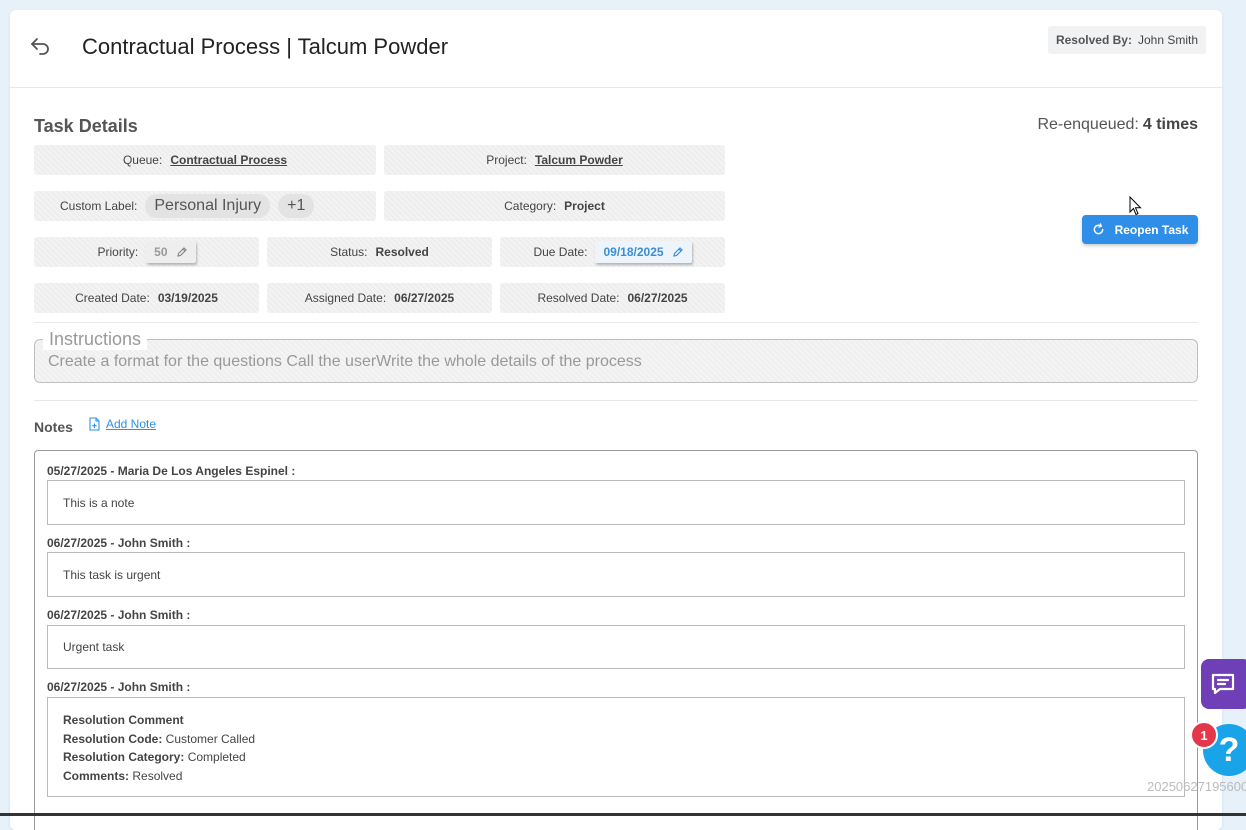  I want to click on reenqueued-value: 4 times, so click(1170, 124).